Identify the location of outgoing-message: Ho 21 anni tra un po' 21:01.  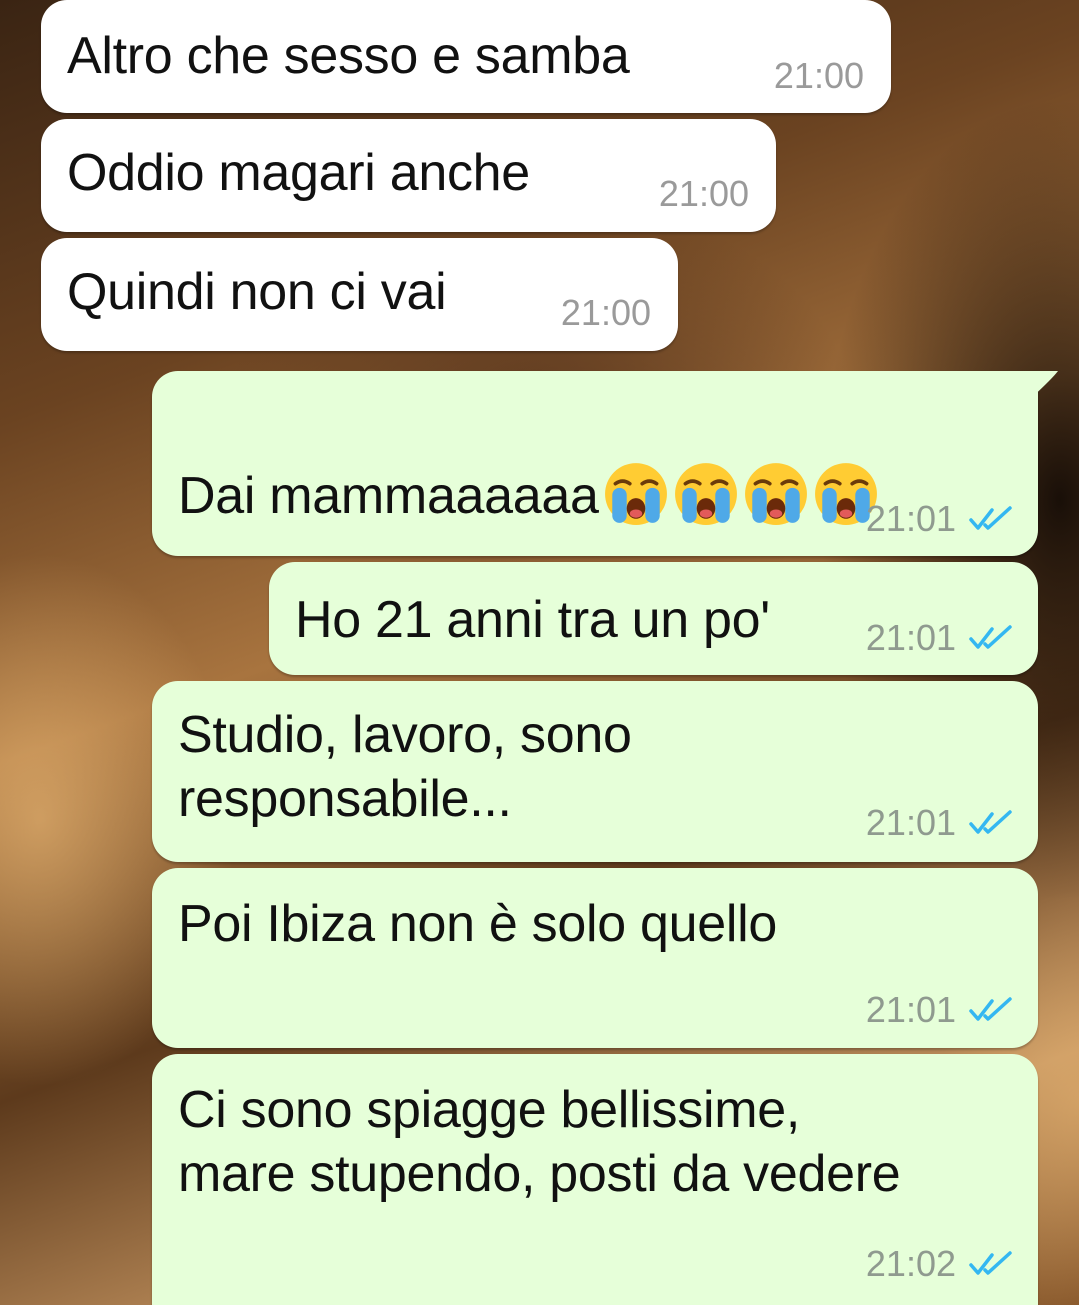
(653, 618).